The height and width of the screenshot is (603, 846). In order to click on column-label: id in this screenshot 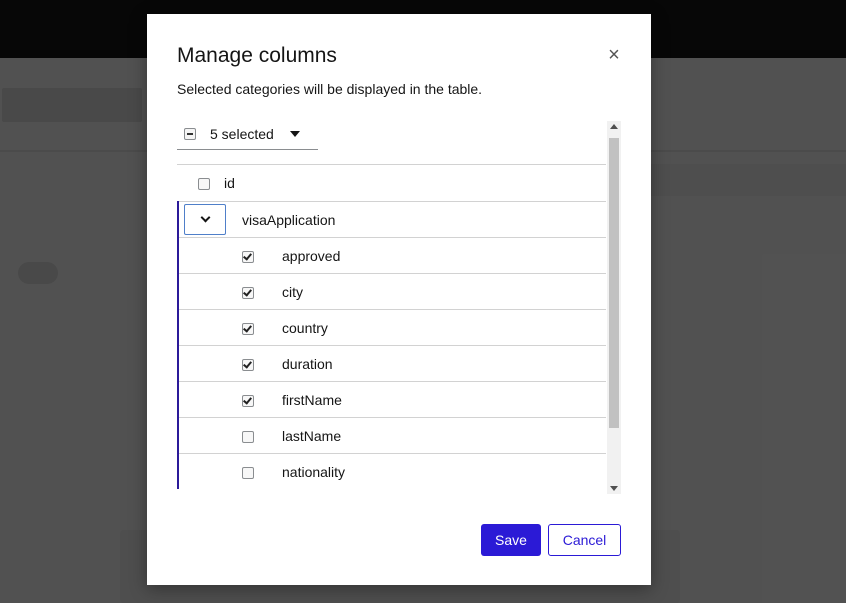, I will do `click(229, 183)`.